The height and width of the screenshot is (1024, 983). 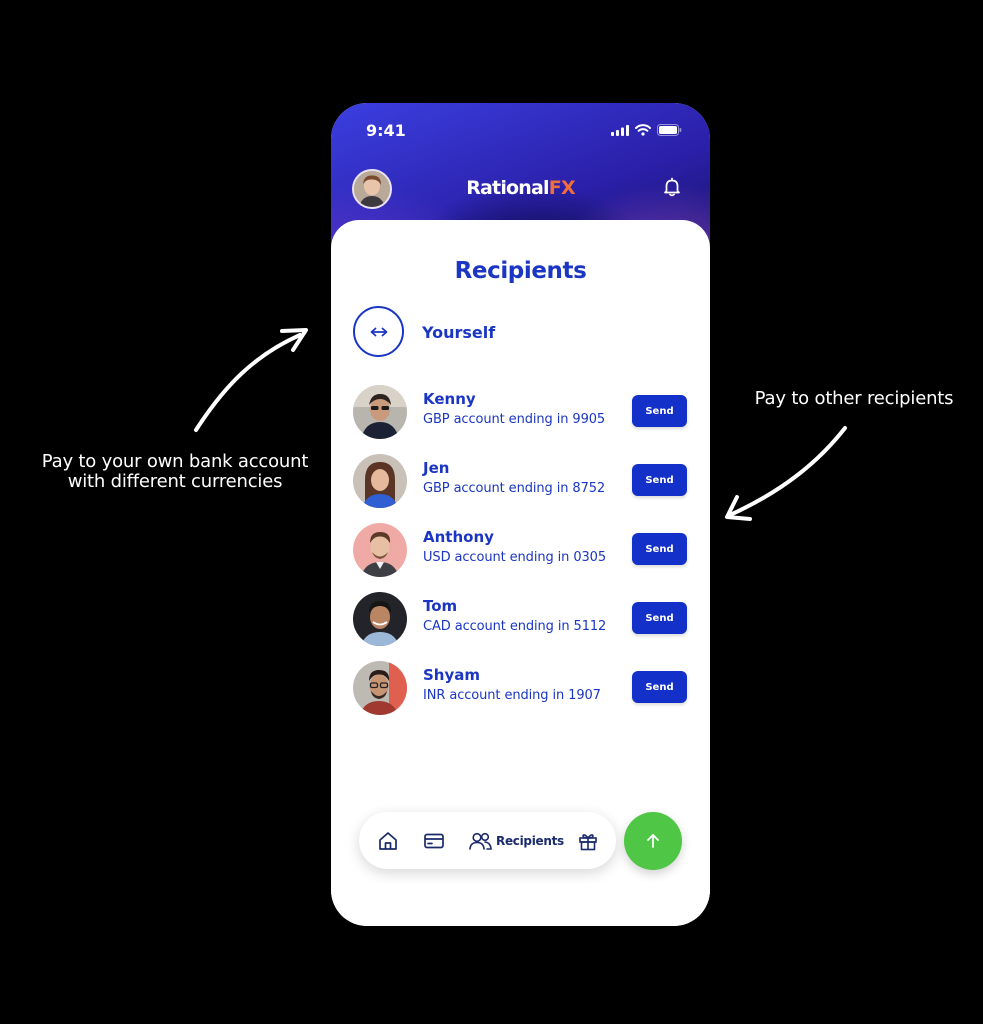 What do you see at coordinates (659, 549) in the screenshot?
I see `send-button-anthony: Send` at bounding box center [659, 549].